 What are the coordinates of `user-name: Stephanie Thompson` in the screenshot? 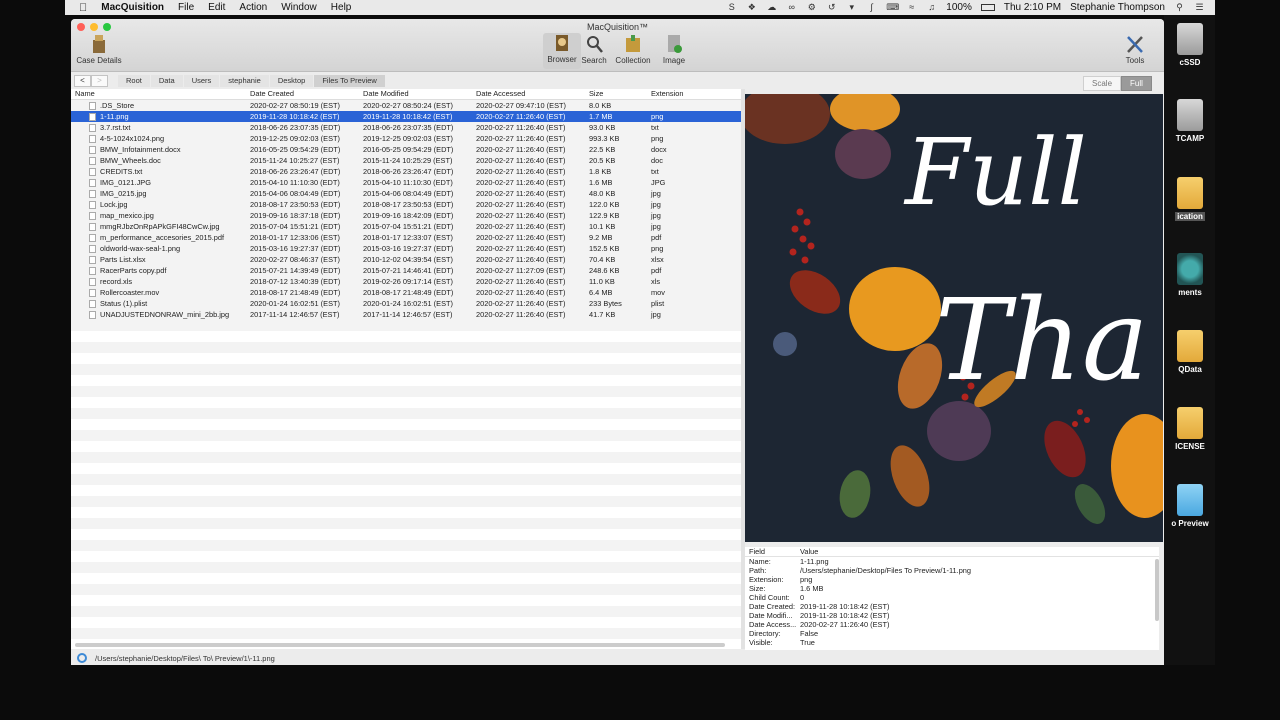 It's located at (1117, 7).